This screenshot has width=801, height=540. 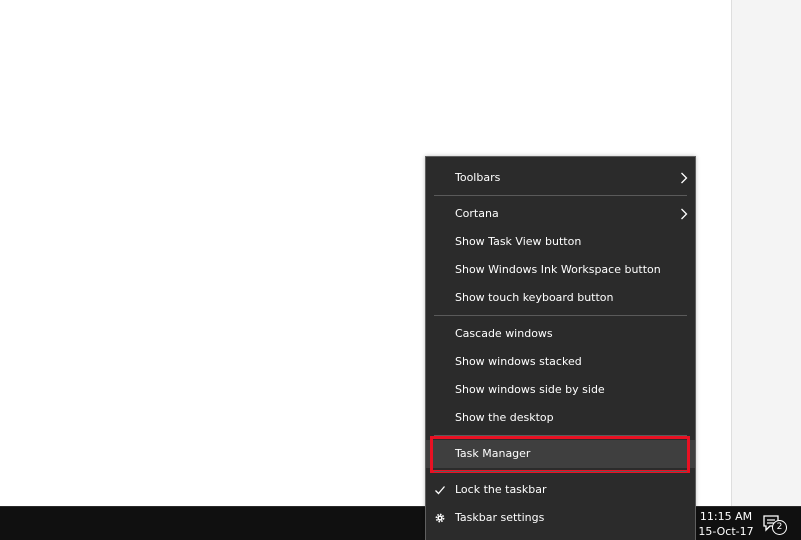 What do you see at coordinates (766, 253) in the screenshot?
I see `side-panel` at bounding box center [766, 253].